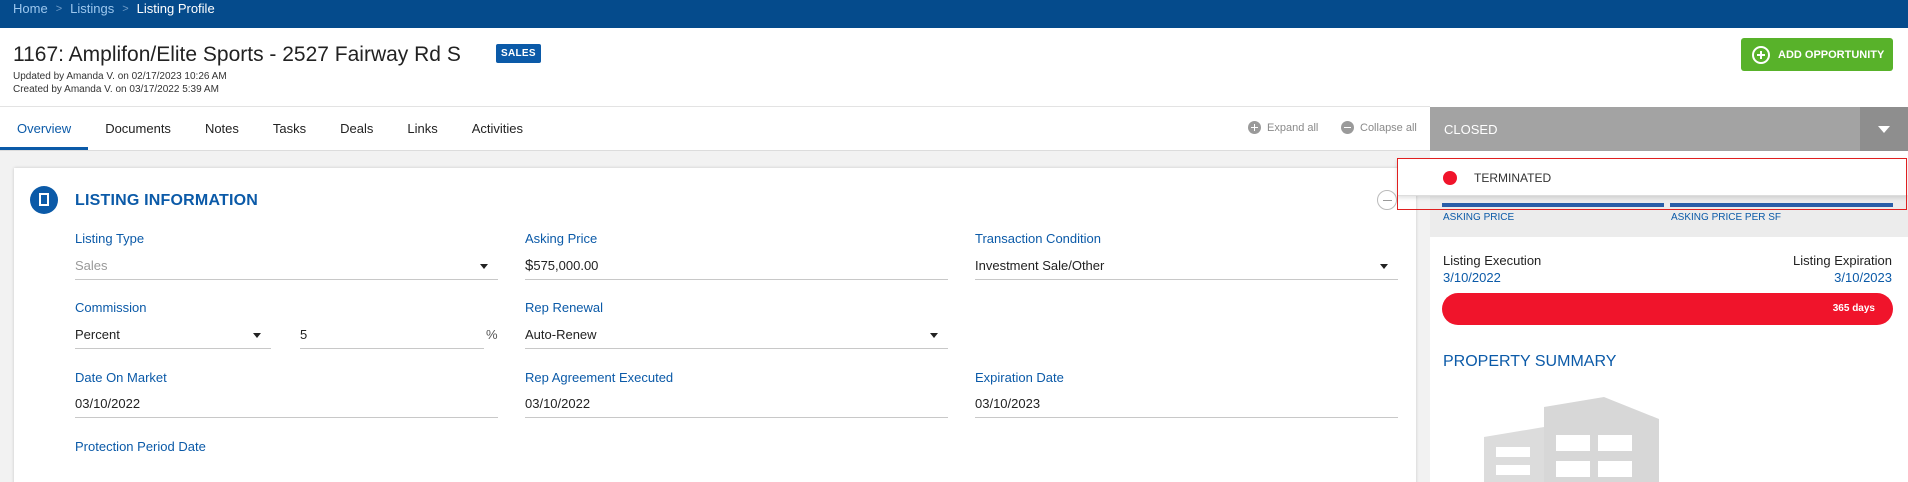  Describe the element at coordinates (1667, 309) in the screenshot. I see `listing-duration-bar: 365 days` at that location.